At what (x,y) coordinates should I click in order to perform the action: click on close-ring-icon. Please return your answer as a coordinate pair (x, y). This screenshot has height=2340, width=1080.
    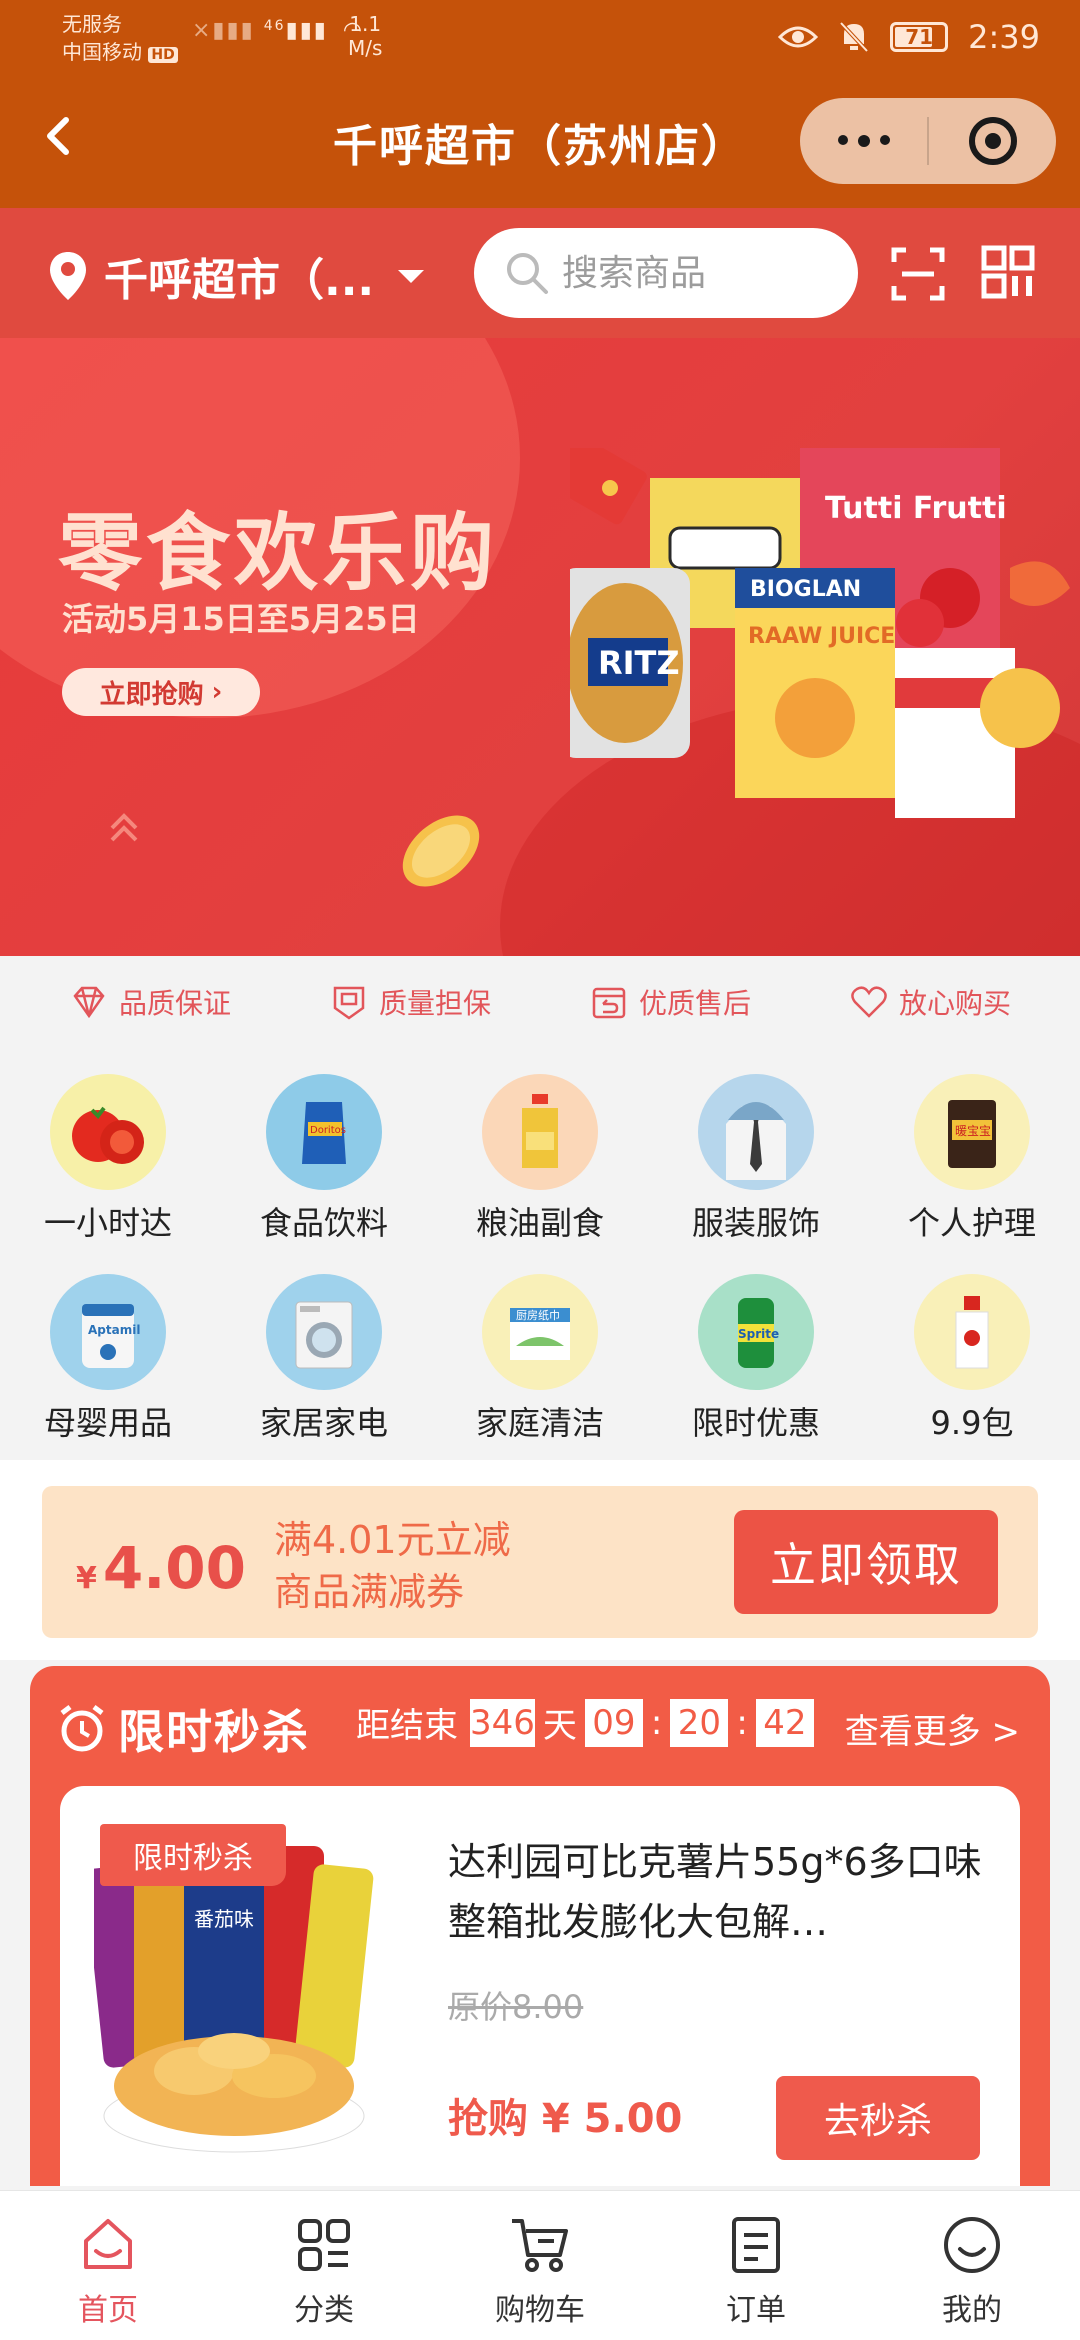
    Looking at the image, I should click on (992, 141).